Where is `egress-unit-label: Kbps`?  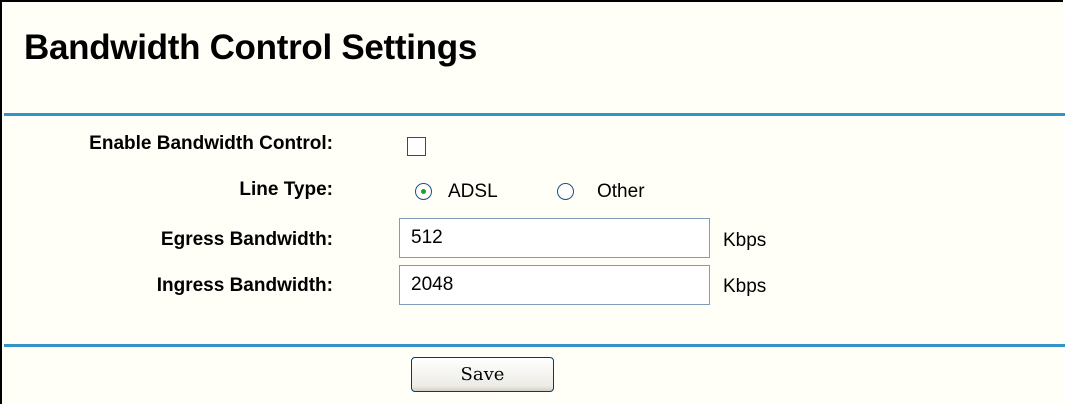 egress-unit-label: Kbps is located at coordinates (745, 240).